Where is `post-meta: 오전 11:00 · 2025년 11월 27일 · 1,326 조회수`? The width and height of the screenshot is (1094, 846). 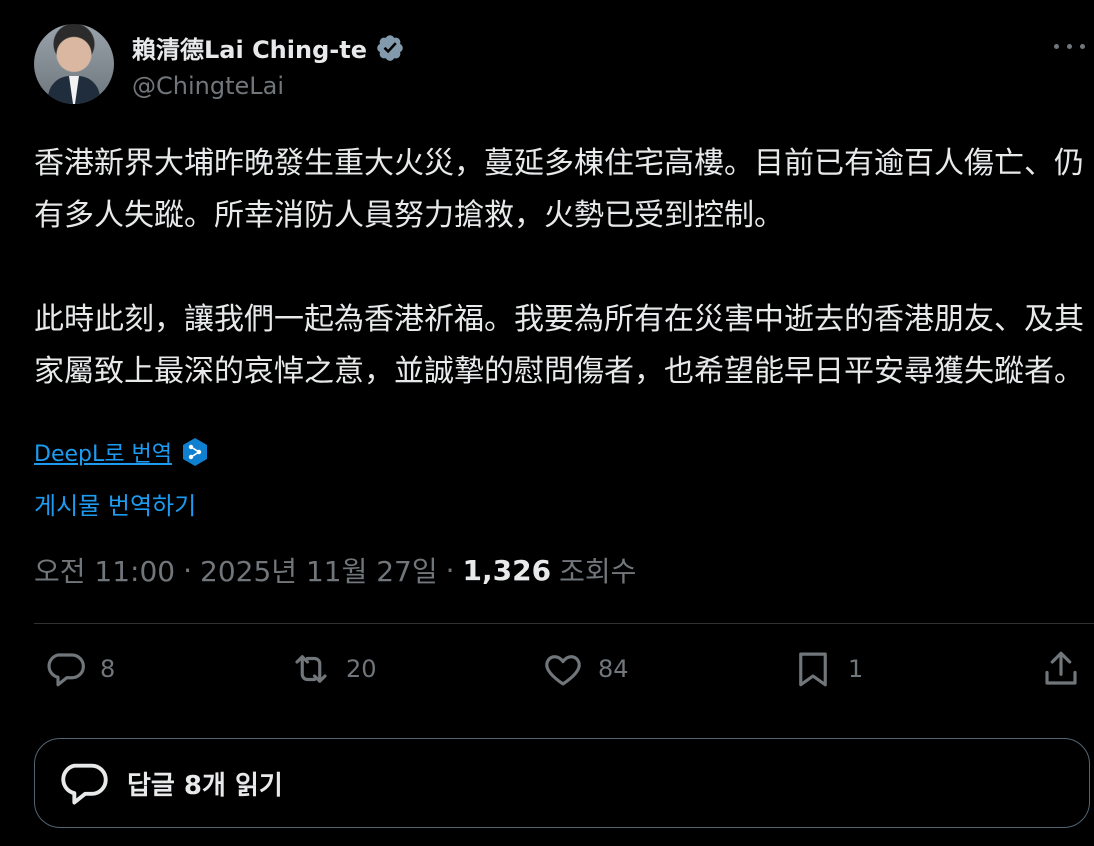
post-meta: 오전 11:00 · 2025년 11월 27일 · 1,326 조회수 is located at coordinates (335, 570).